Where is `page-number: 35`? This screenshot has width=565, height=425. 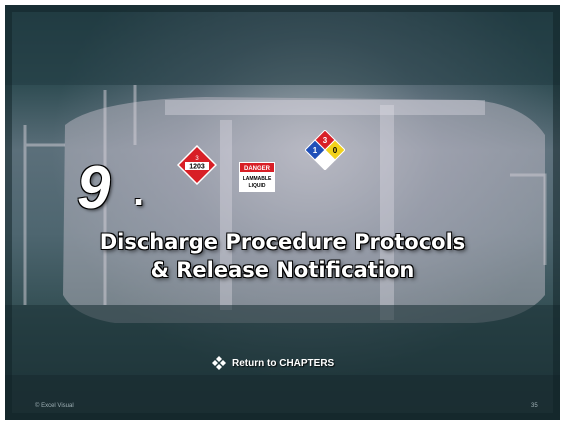
page-number: 35 is located at coordinates (534, 406).